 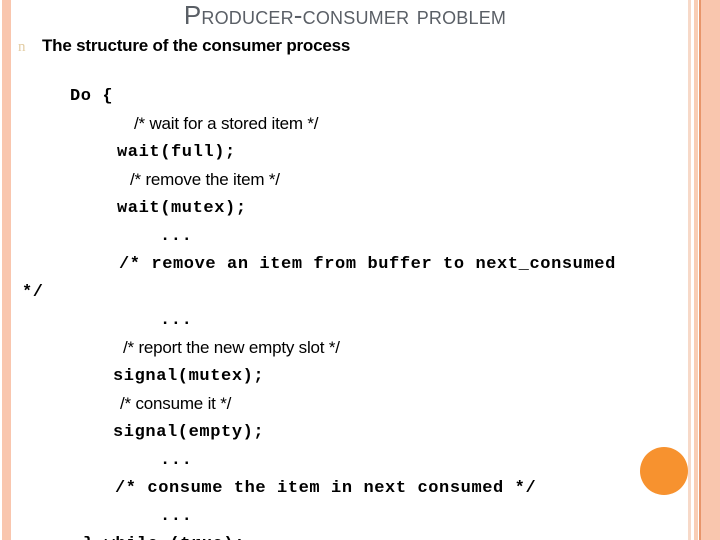 What do you see at coordinates (360, 348) in the screenshot?
I see `code-line: /* report the new empty slot */` at bounding box center [360, 348].